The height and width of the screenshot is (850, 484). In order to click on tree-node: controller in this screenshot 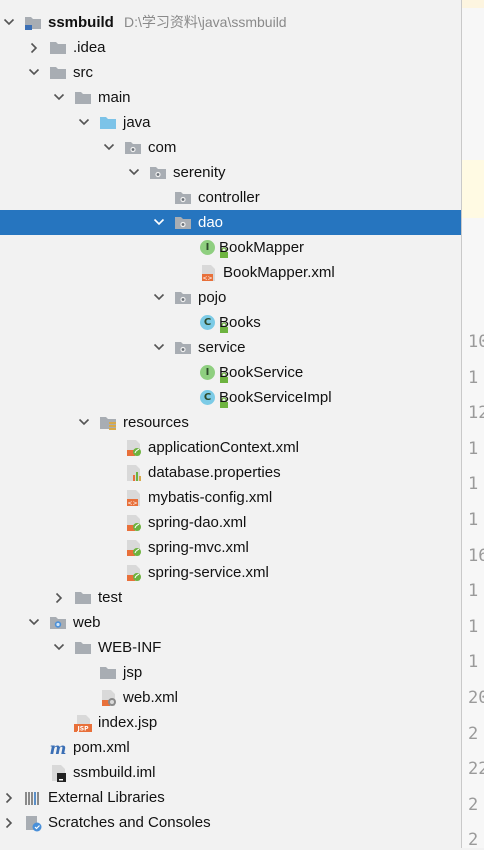, I will do `click(230, 197)`.